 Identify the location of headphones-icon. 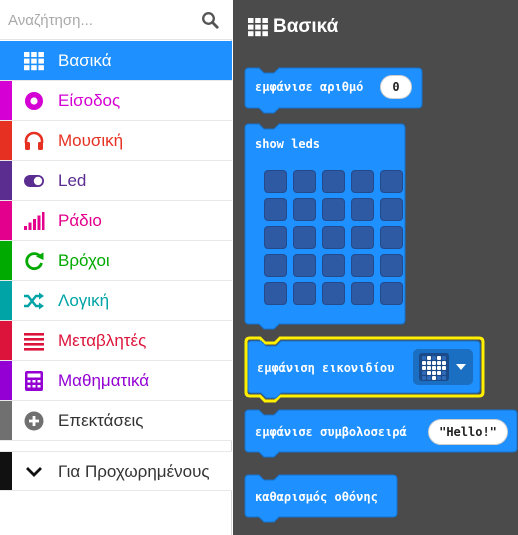
(34, 140).